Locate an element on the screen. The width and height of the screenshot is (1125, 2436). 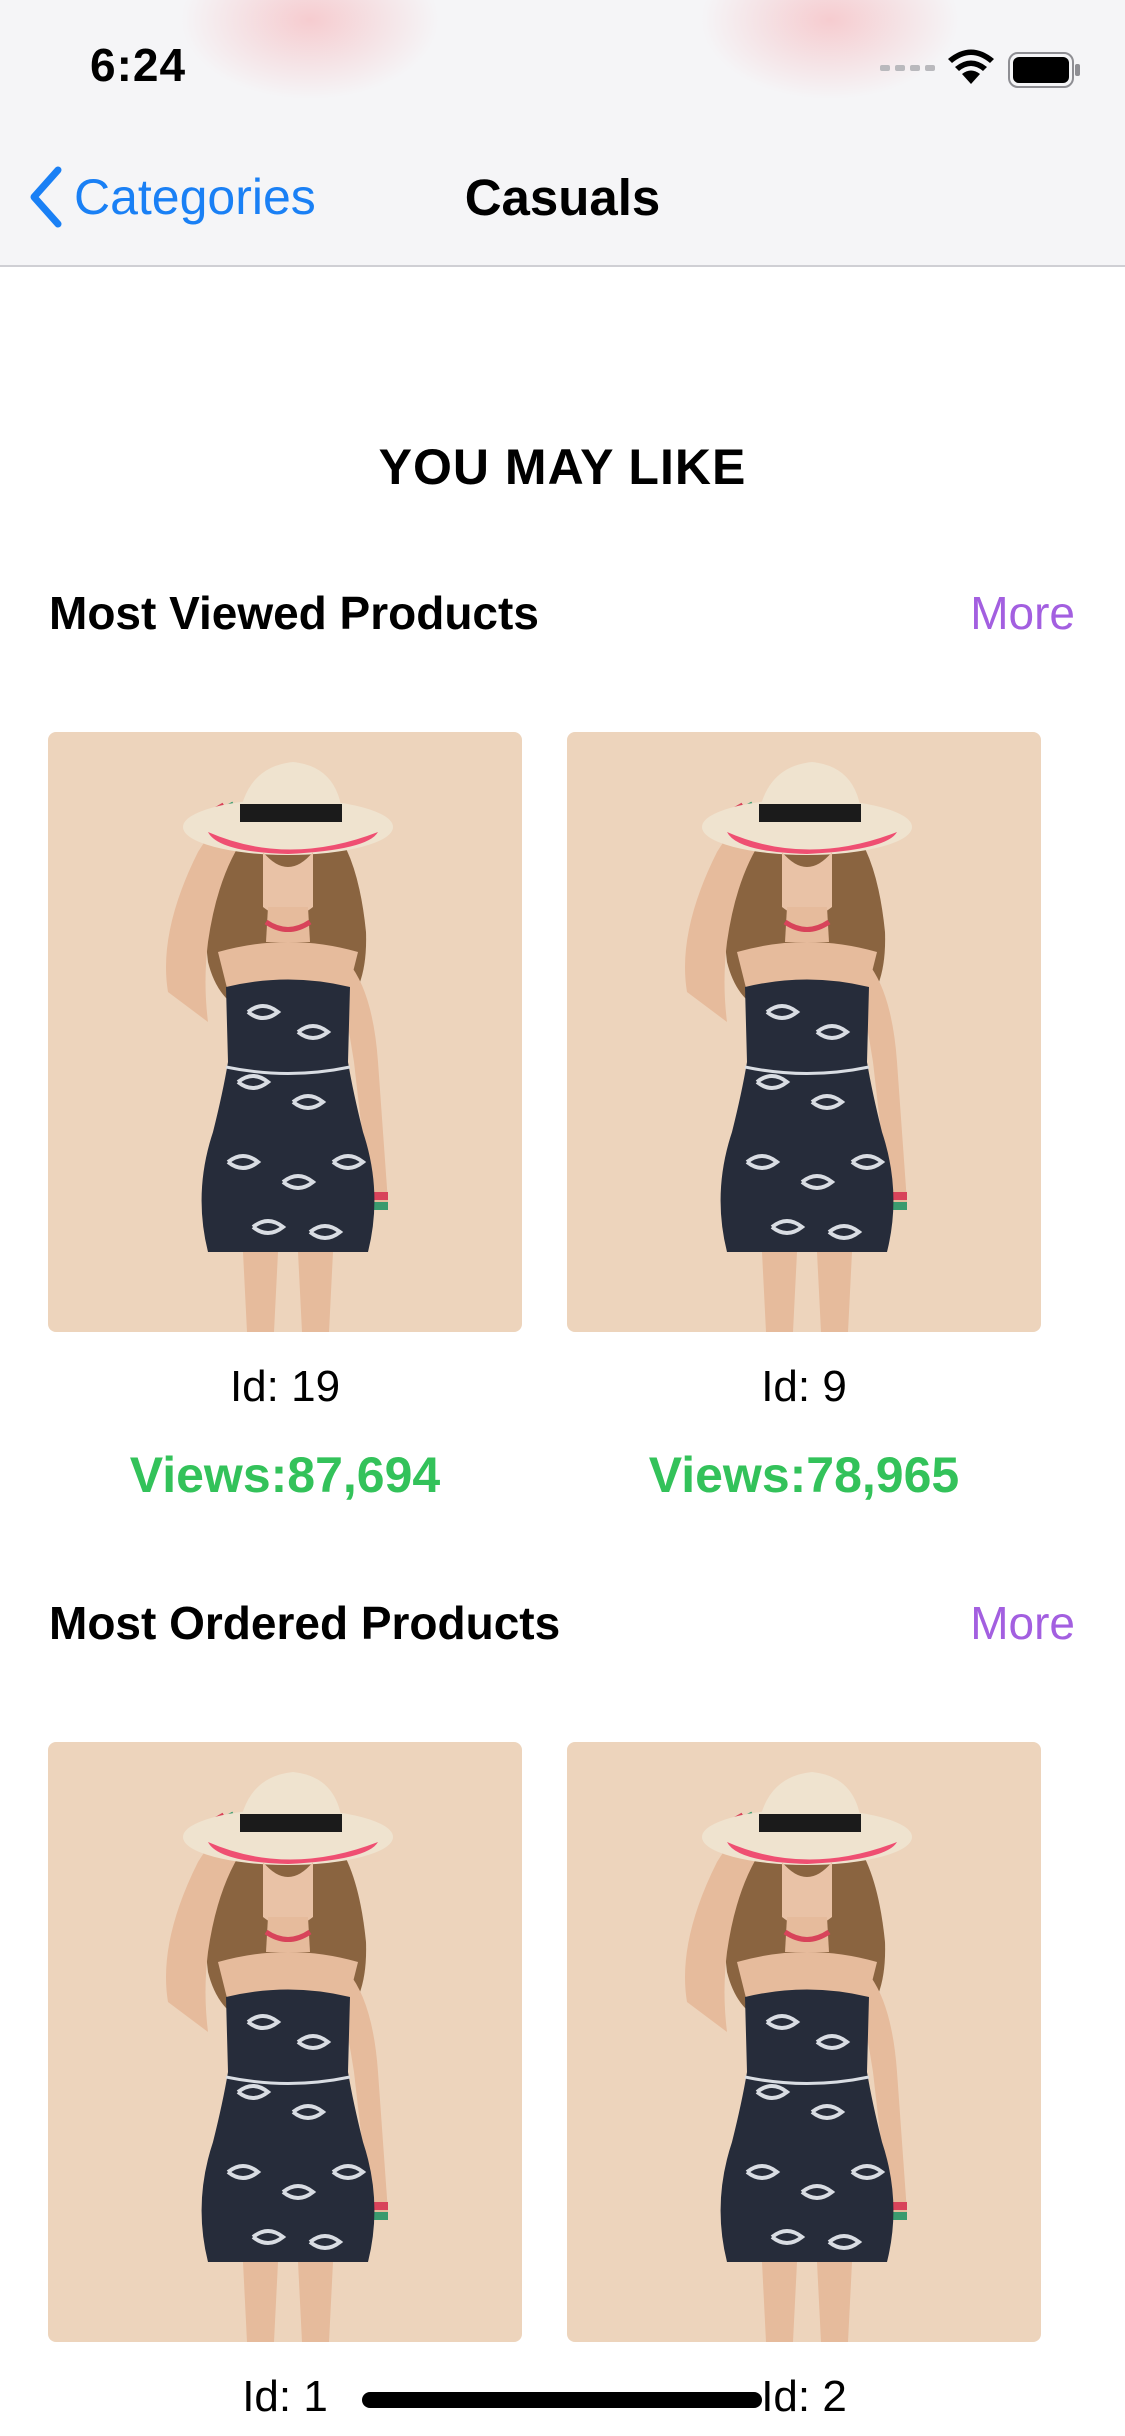
most-ordered-title: Most Ordered Products is located at coordinates (305, 1623).